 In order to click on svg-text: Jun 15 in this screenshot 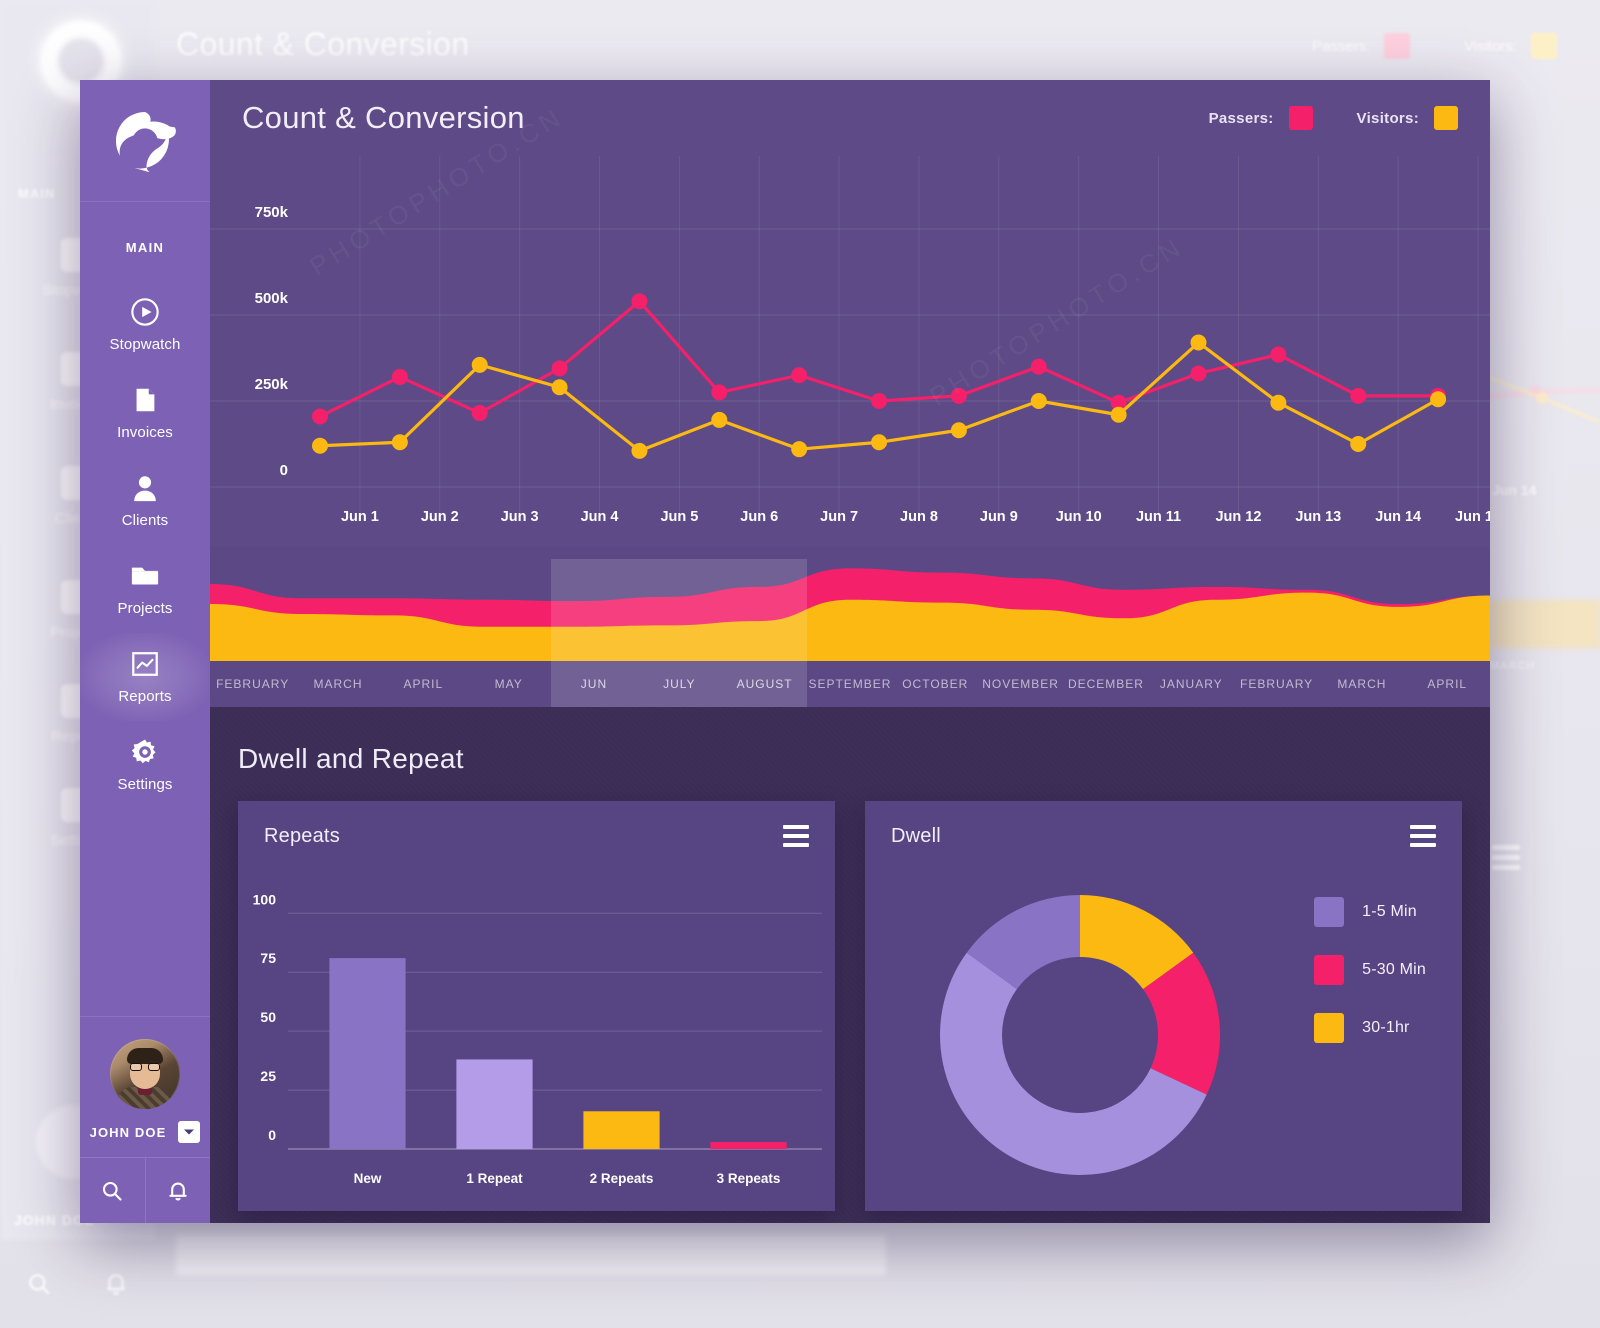, I will do `click(1472, 517)`.